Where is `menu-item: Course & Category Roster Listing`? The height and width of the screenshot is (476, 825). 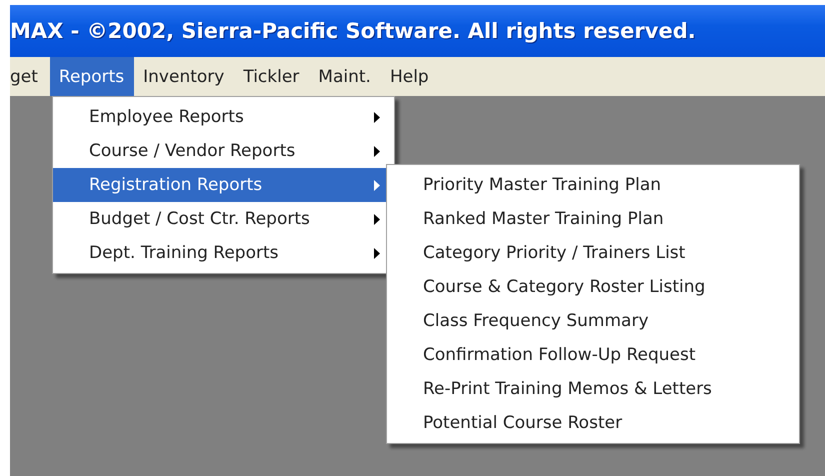 menu-item: Course & Category Roster Listing is located at coordinates (593, 287).